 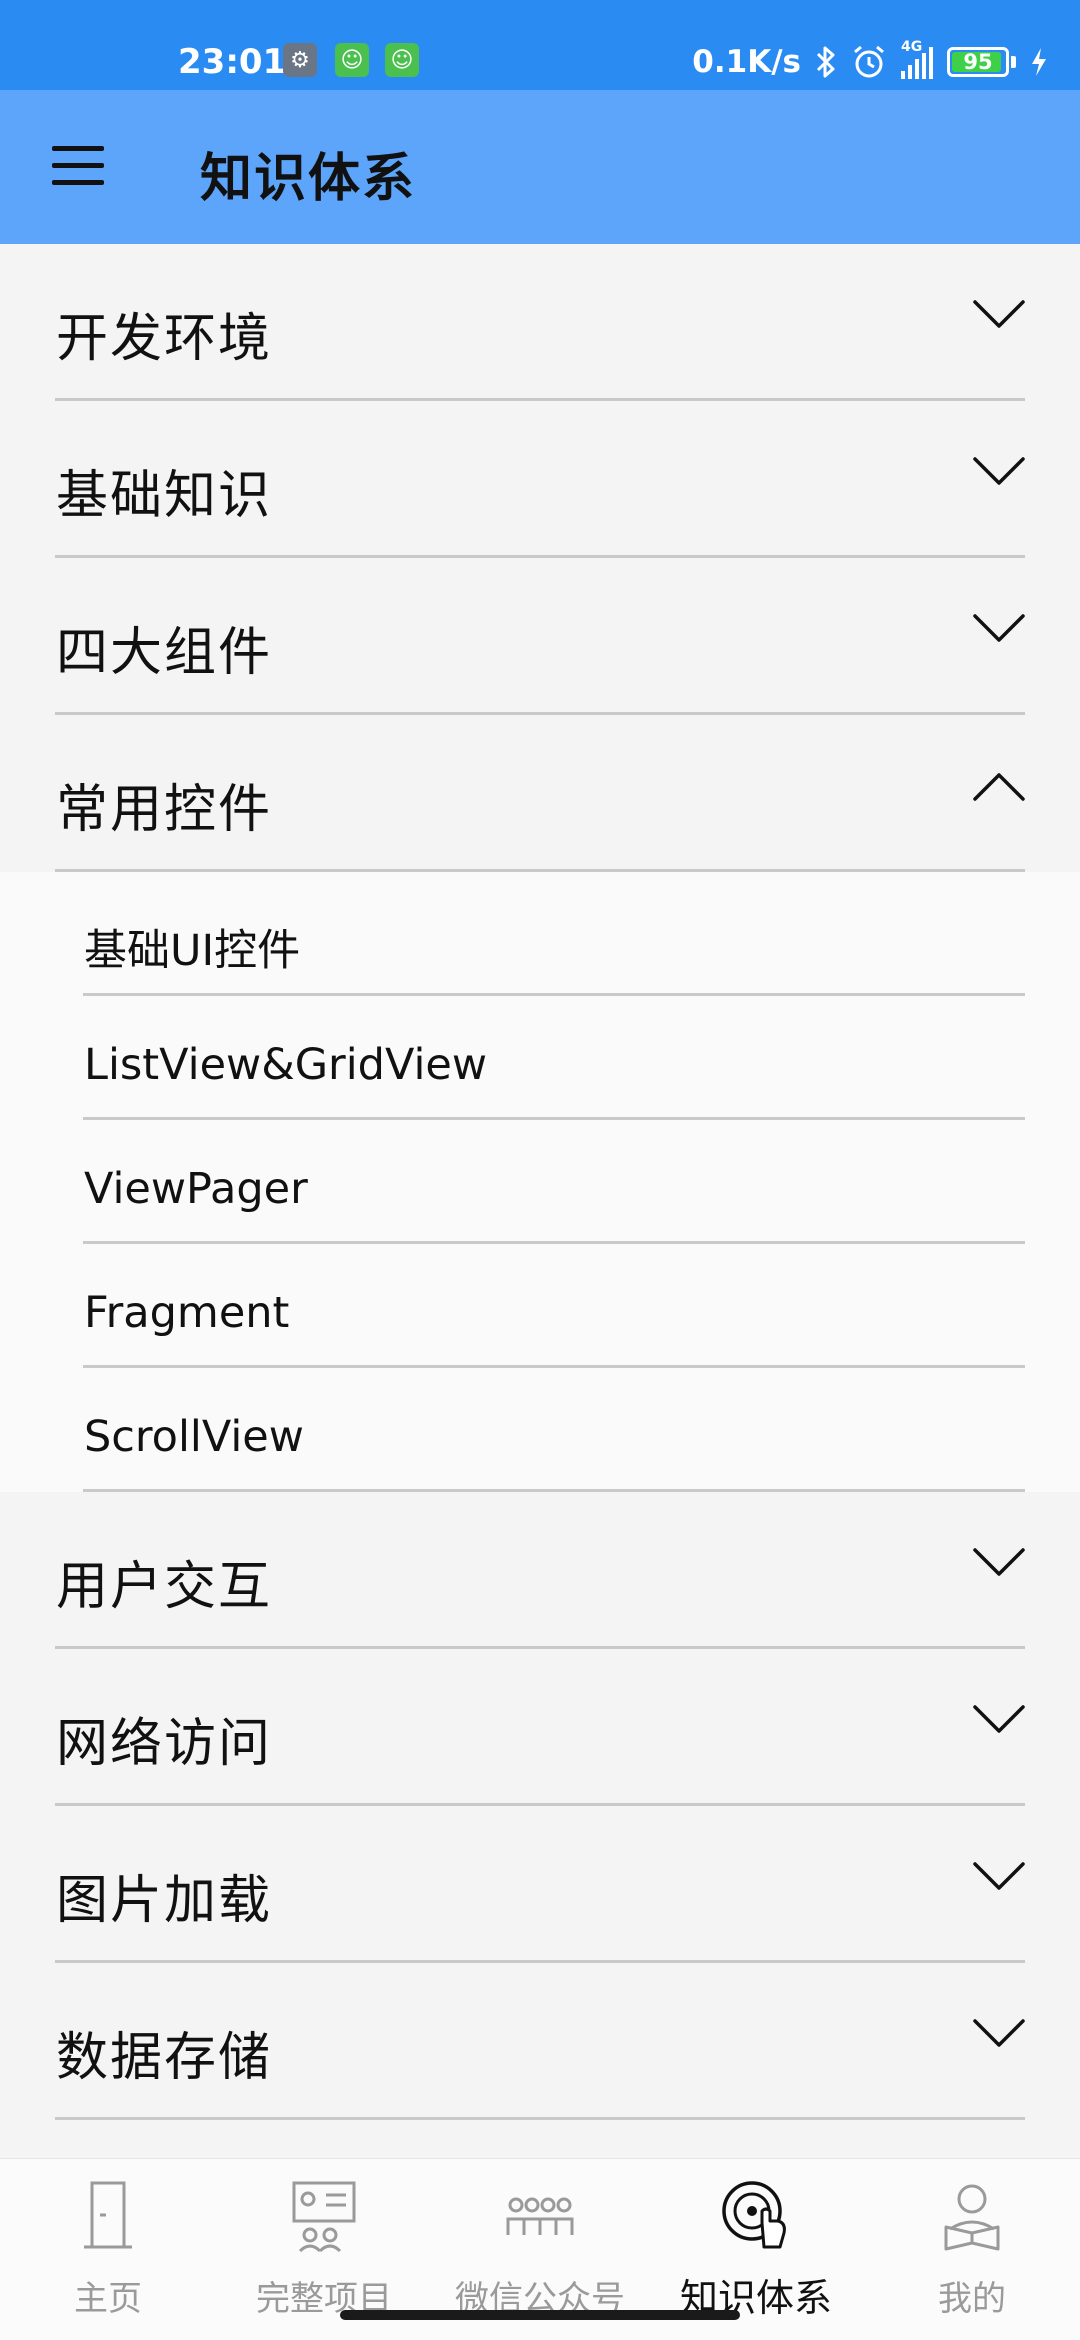 What do you see at coordinates (1013, 62) in the screenshot?
I see `battery-cap` at bounding box center [1013, 62].